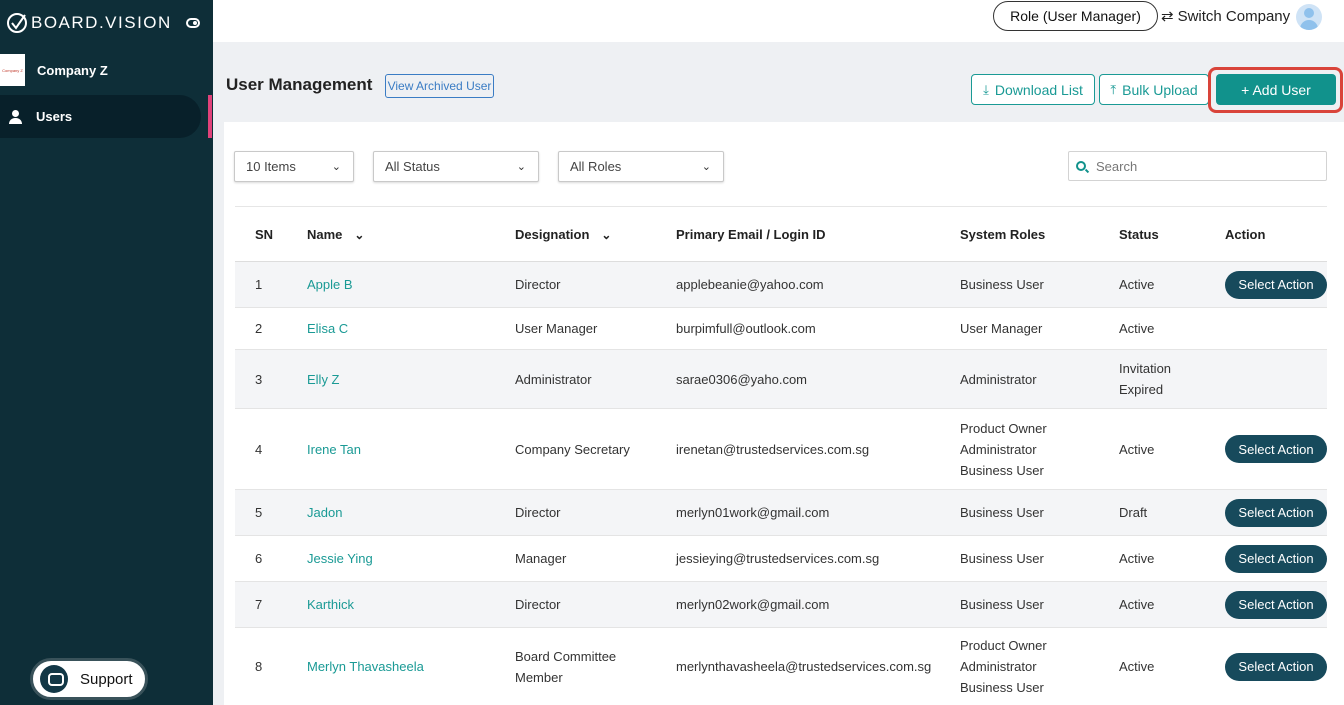 The image size is (1344, 705). Describe the element at coordinates (753, 512) in the screenshot. I see `cell-email: merlyn01work@gmail.com` at that location.